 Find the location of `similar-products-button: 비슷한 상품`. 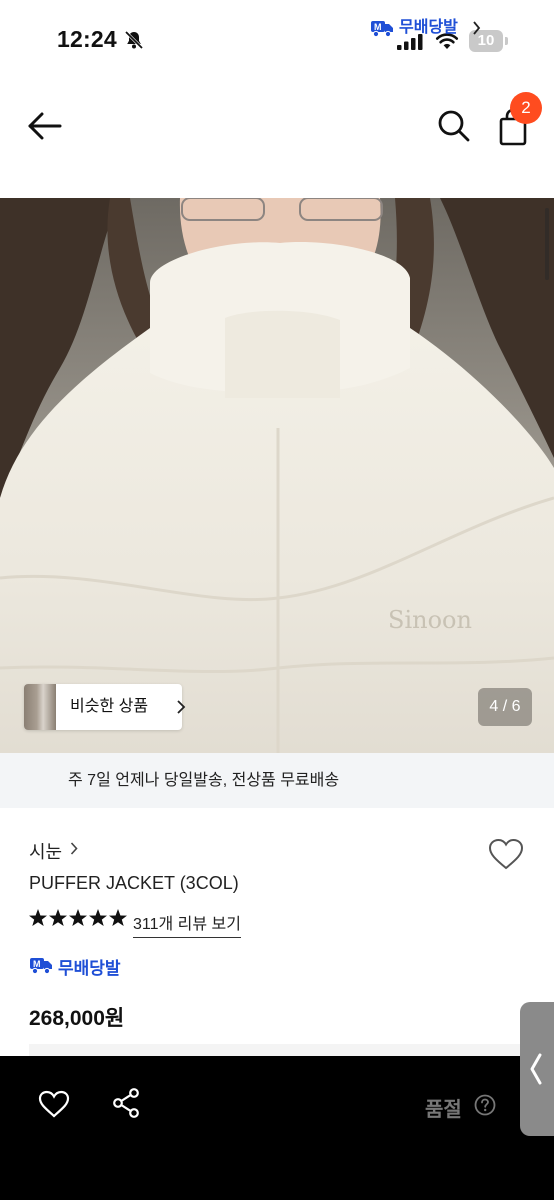

similar-products-button: 비슷한 상품 is located at coordinates (105, 707).